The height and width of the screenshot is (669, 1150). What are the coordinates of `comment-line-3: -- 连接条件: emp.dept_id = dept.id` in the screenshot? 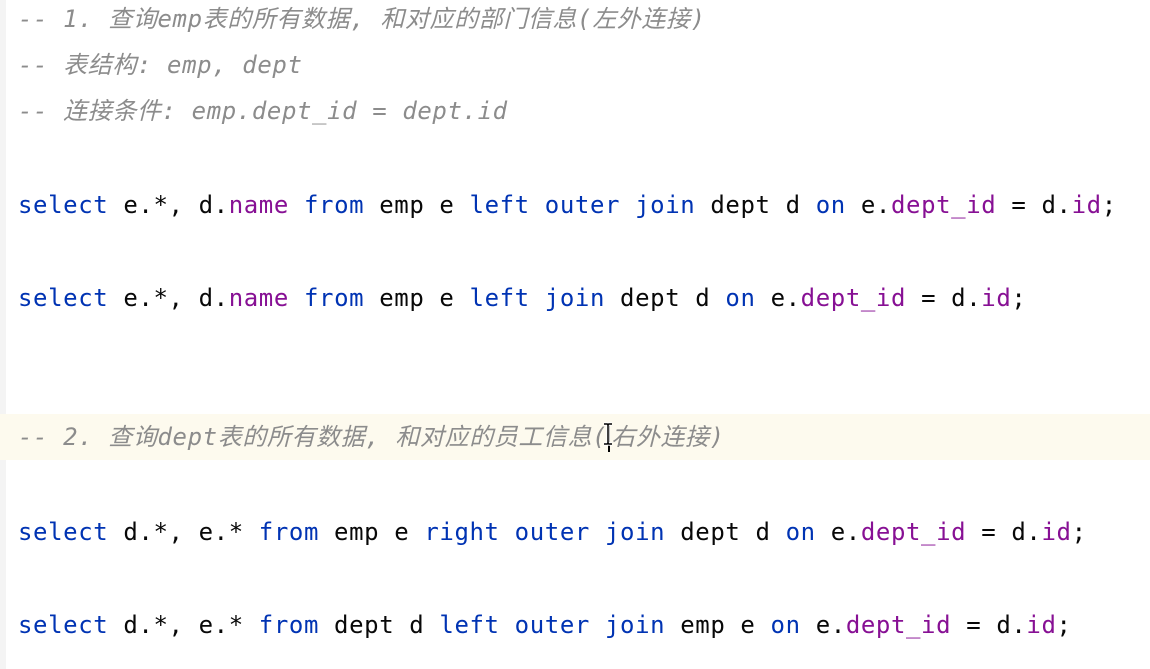 It's located at (575, 111).